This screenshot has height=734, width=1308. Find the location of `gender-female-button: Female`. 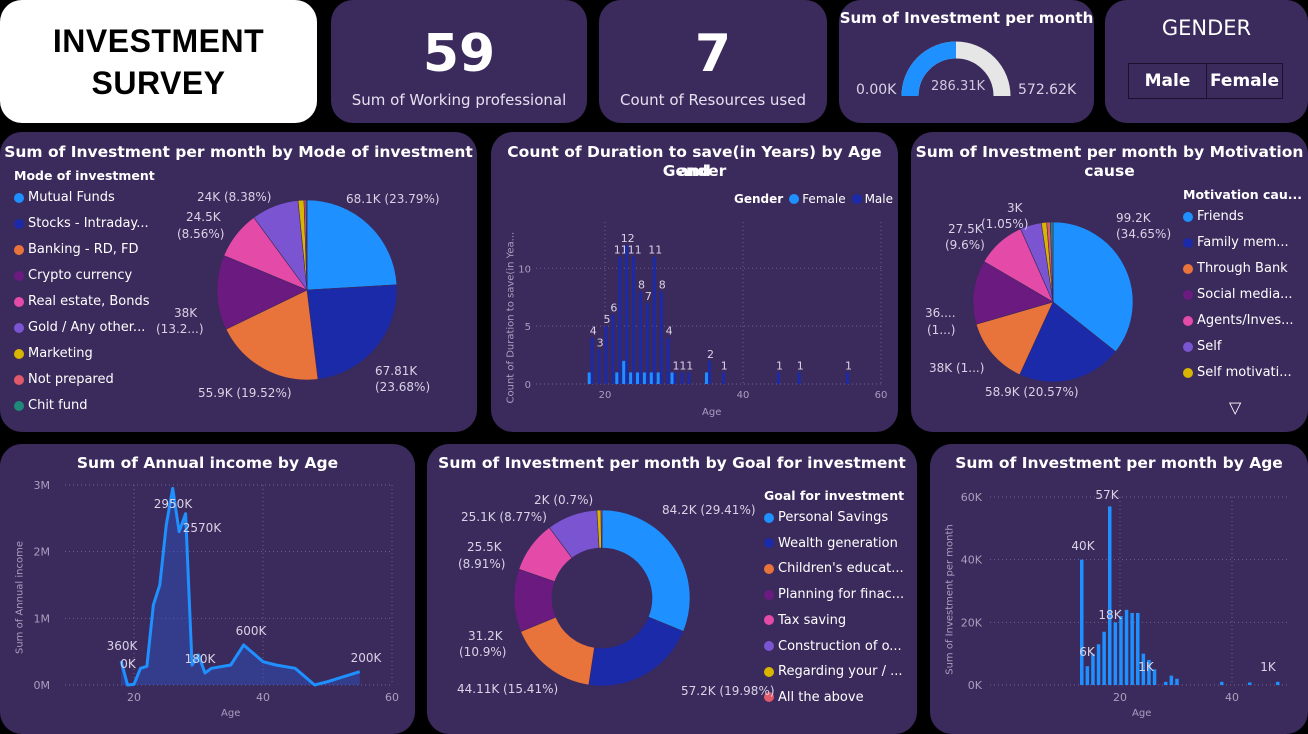

gender-female-button: Female is located at coordinates (1244, 81).